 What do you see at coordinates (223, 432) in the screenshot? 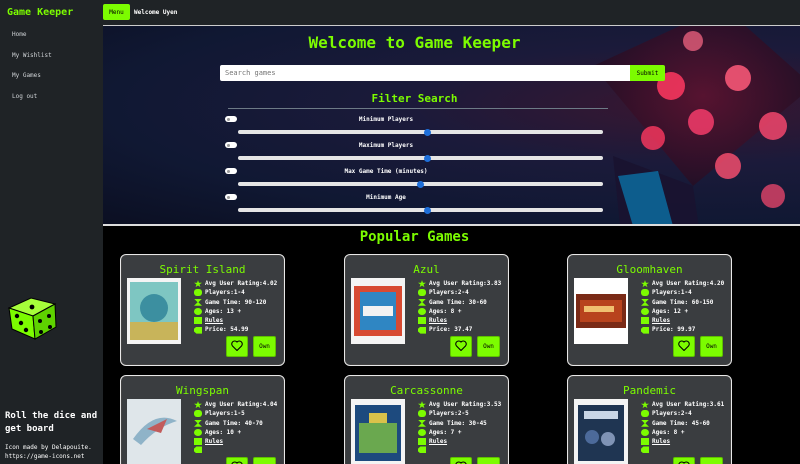
I see `ages-text: Ages: 10 +` at bounding box center [223, 432].